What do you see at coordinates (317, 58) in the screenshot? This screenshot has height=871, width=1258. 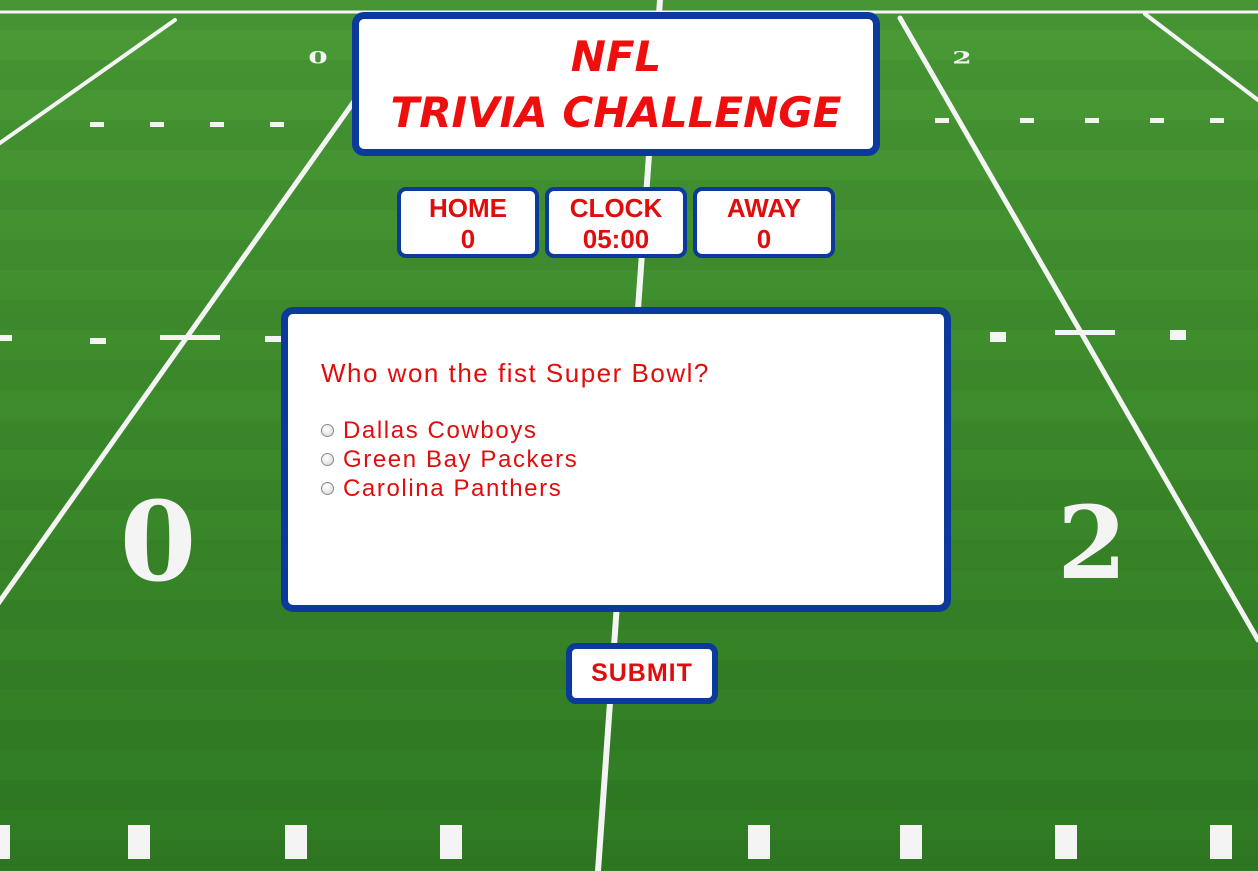 I see `svg-text: 0` at bounding box center [317, 58].